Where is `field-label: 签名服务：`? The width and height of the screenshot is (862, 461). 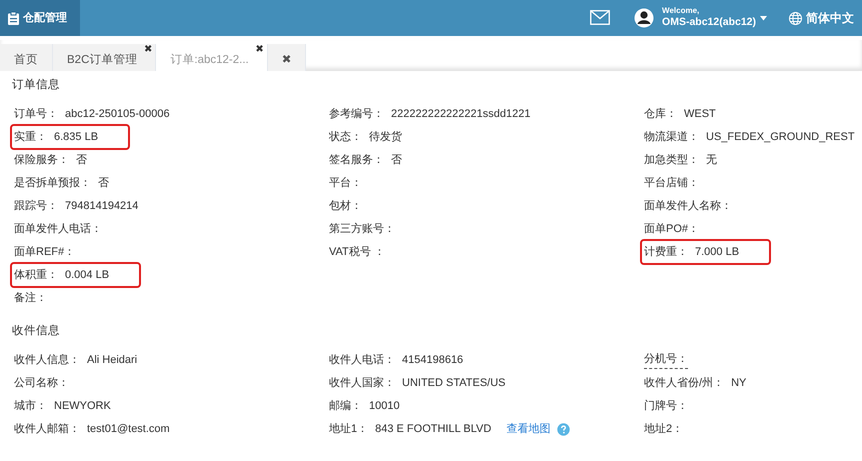 field-label: 签名服务： is located at coordinates (356, 160).